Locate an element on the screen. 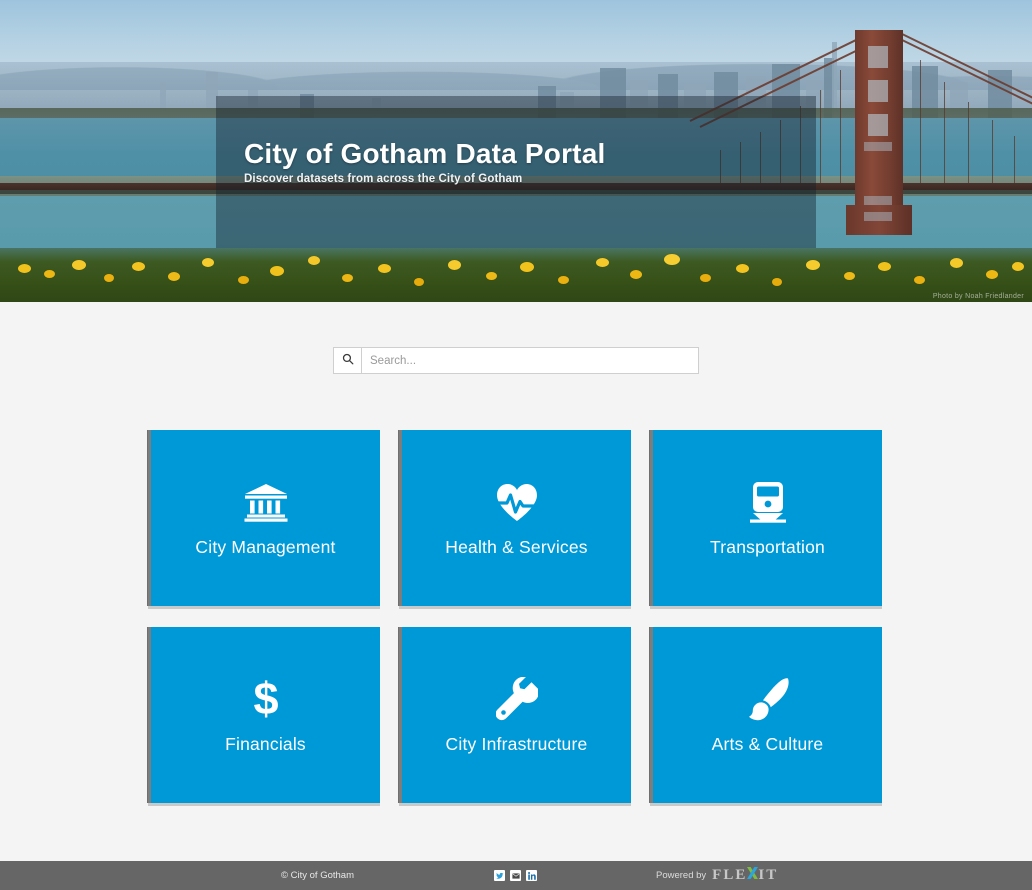 The width and height of the screenshot is (1032, 890). bank-icon is located at coordinates (266, 502).